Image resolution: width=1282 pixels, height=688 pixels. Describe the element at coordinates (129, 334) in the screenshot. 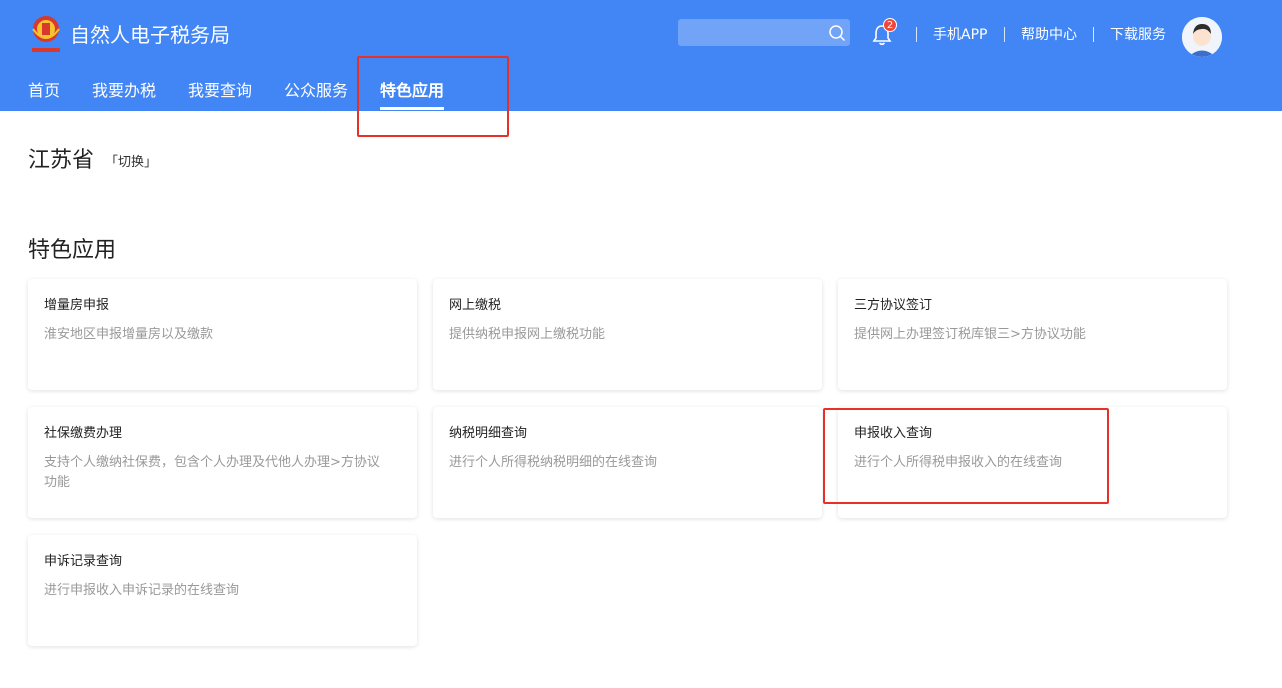

I see `card-desc: 淮安地区申报增量房以及缴款` at that location.